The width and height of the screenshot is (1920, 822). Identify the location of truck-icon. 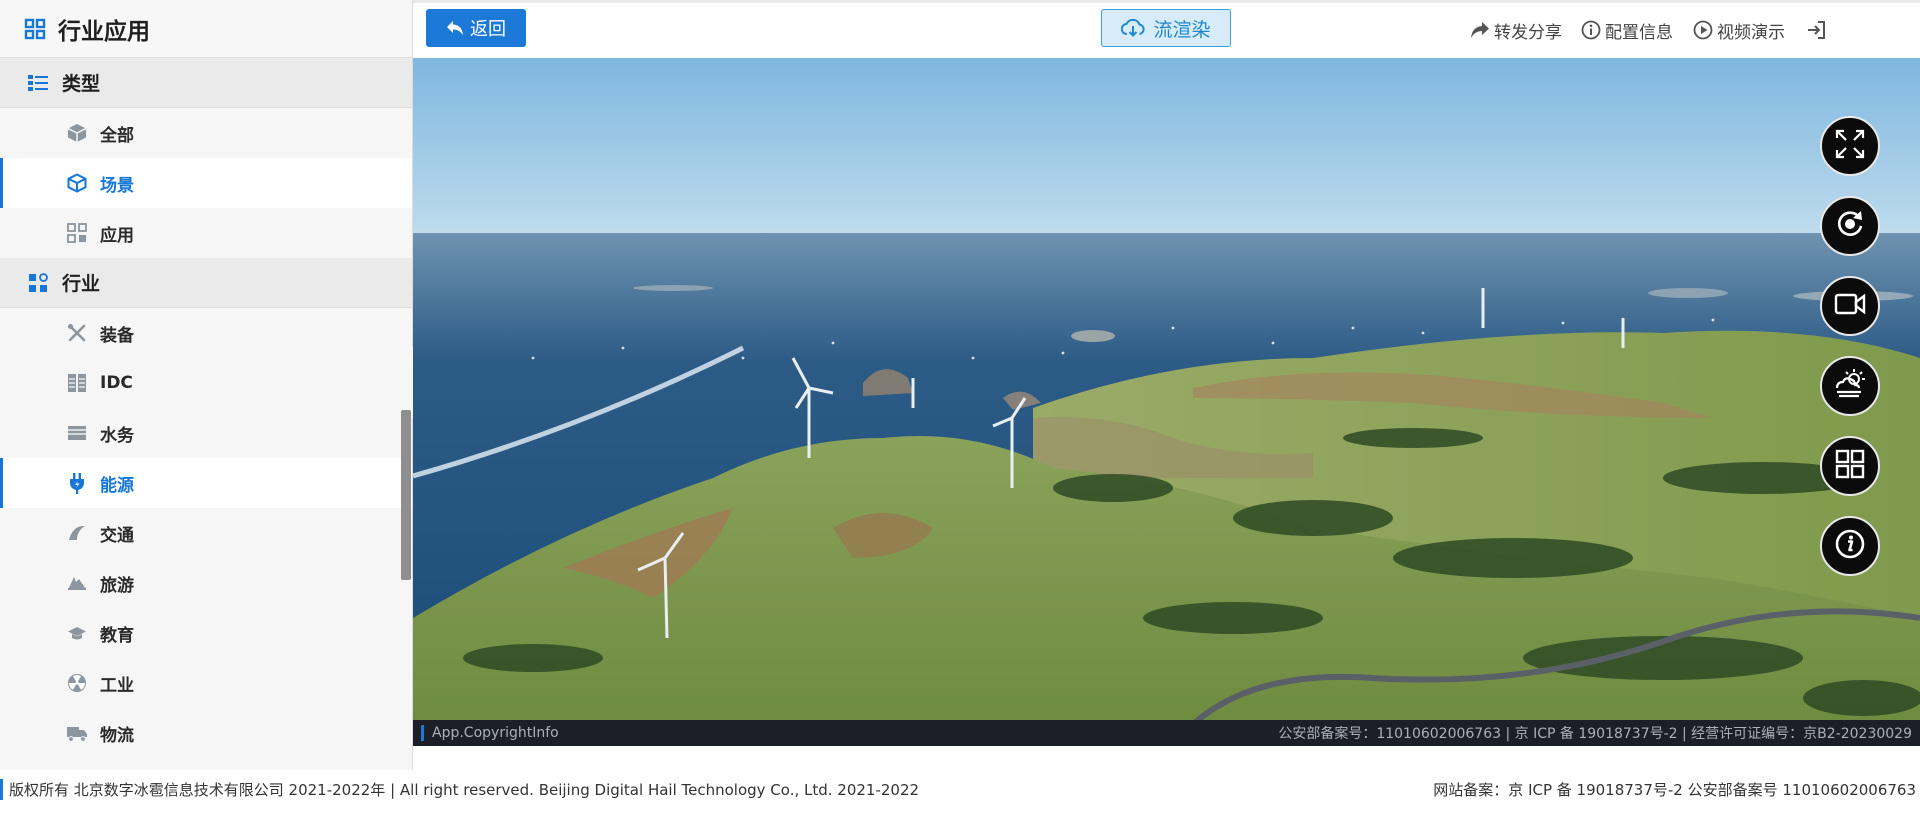
(77, 733).